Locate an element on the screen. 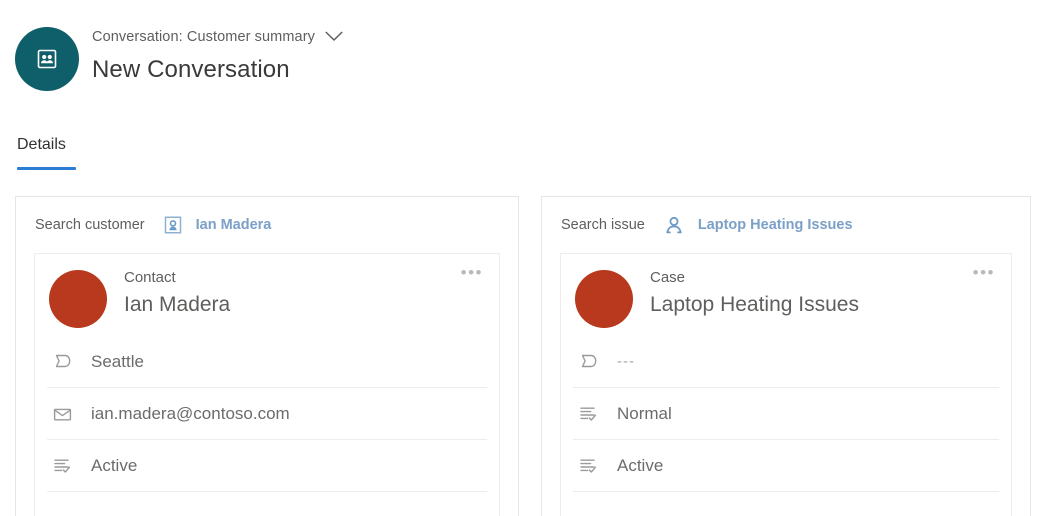 This screenshot has height=516, width=1044. contact-card-icon is located at coordinates (173, 225).